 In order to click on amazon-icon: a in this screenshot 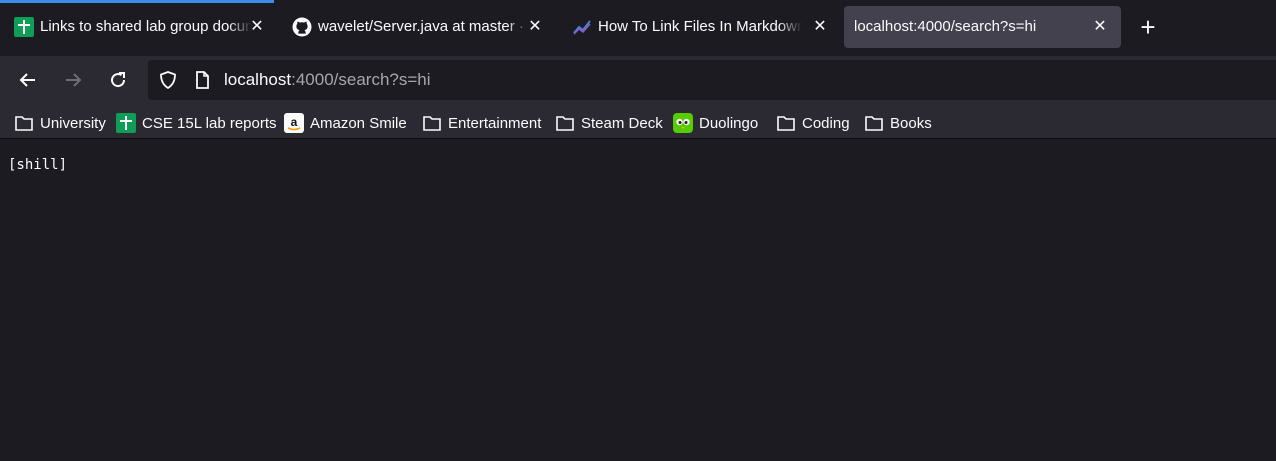, I will do `click(294, 123)`.